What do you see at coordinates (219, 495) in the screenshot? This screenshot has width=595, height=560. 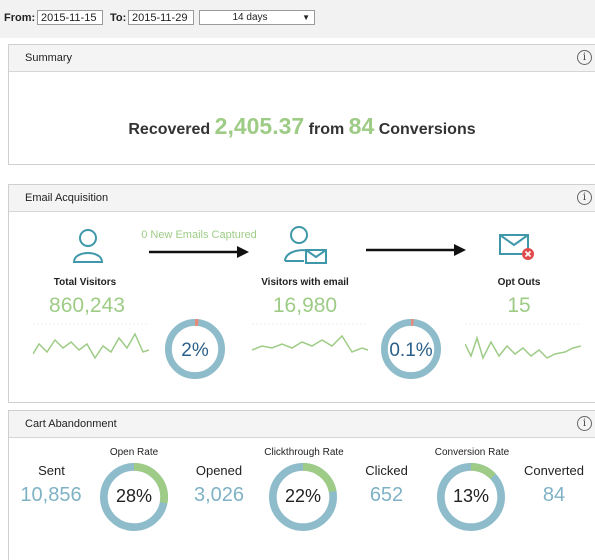 I see `opened-value: 3,026` at bounding box center [219, 495].